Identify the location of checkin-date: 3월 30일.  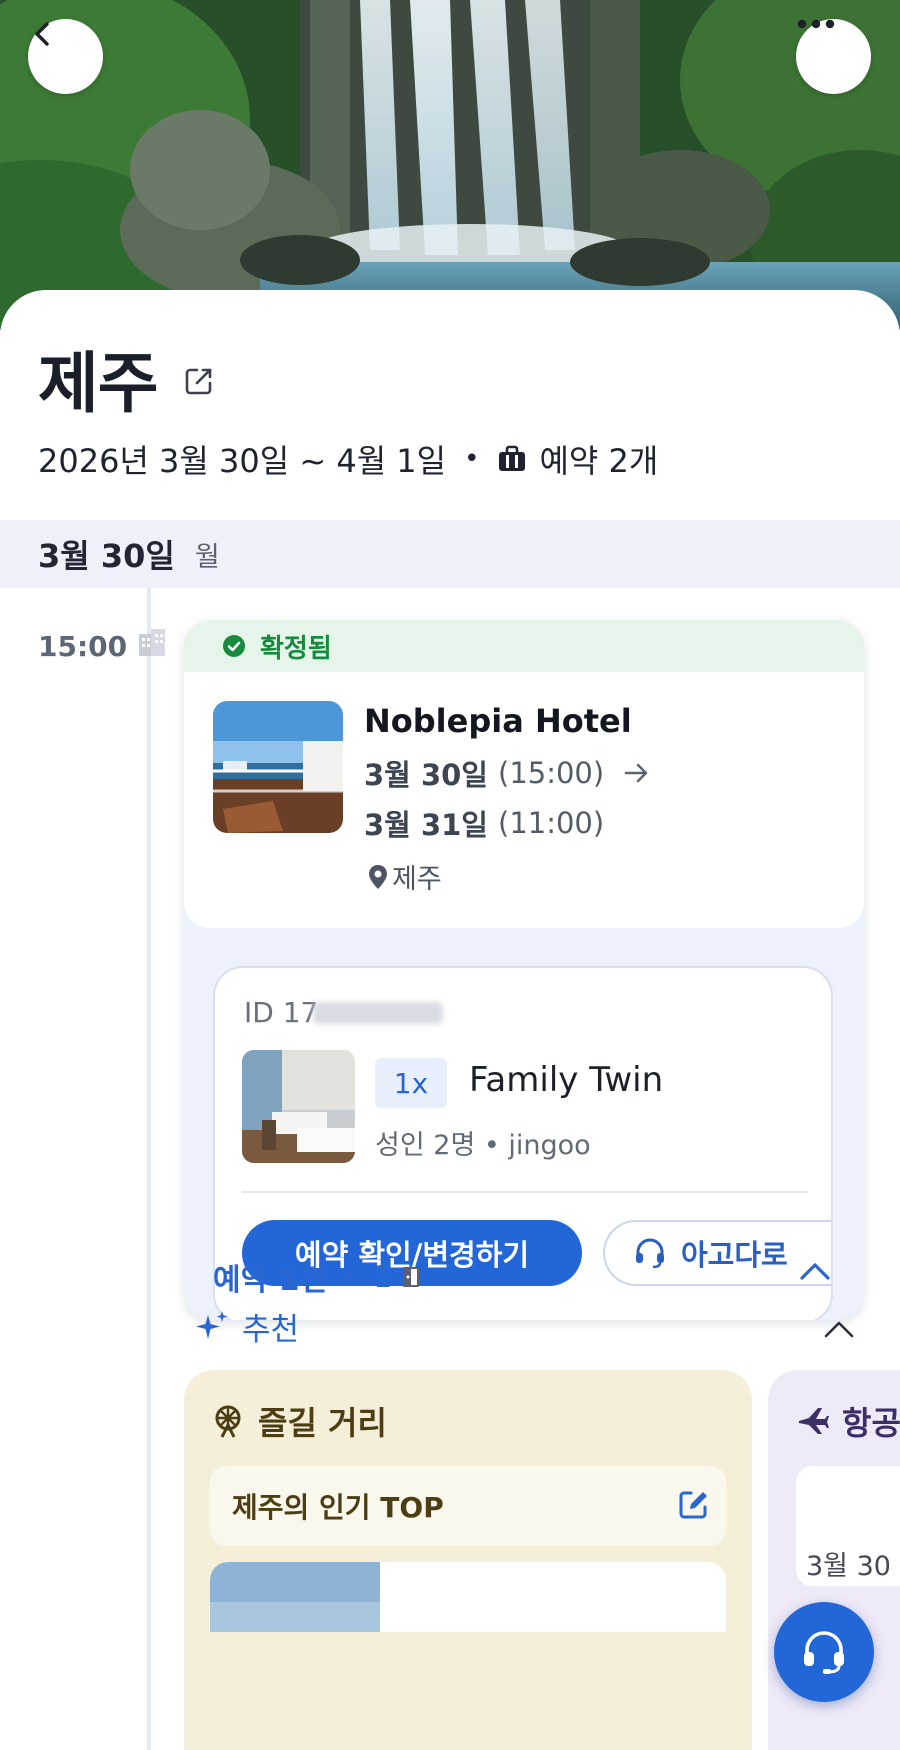
(426, 775).